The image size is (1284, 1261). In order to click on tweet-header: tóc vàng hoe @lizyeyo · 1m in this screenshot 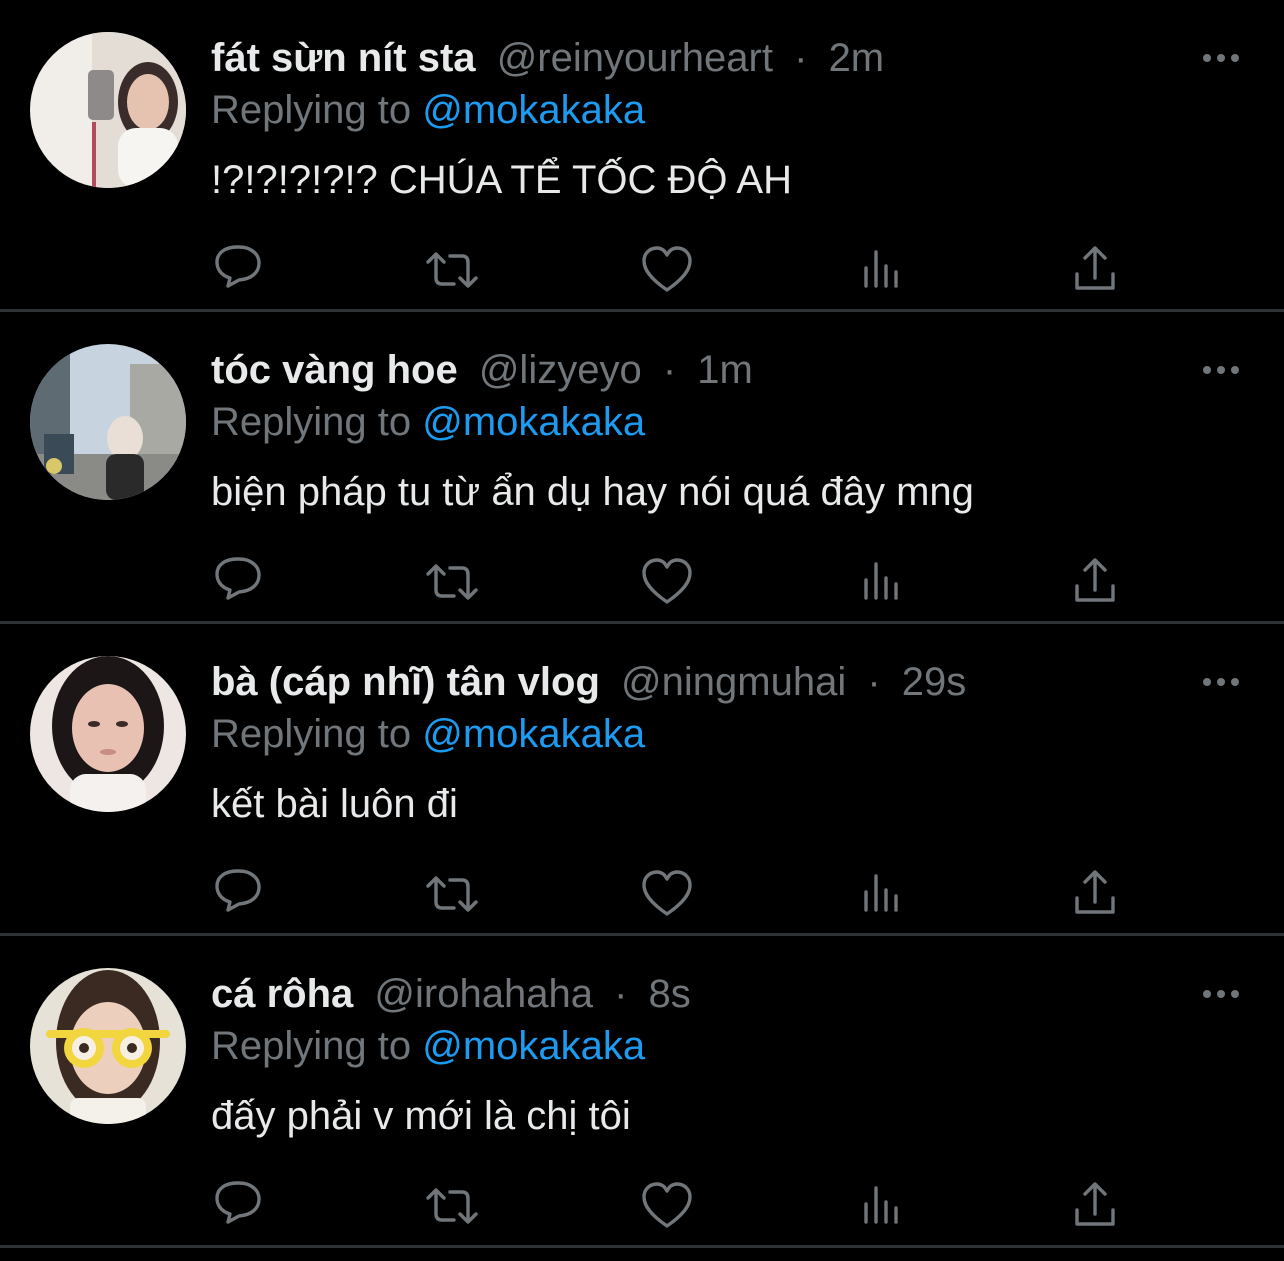, I will do `click(482, 370)`.